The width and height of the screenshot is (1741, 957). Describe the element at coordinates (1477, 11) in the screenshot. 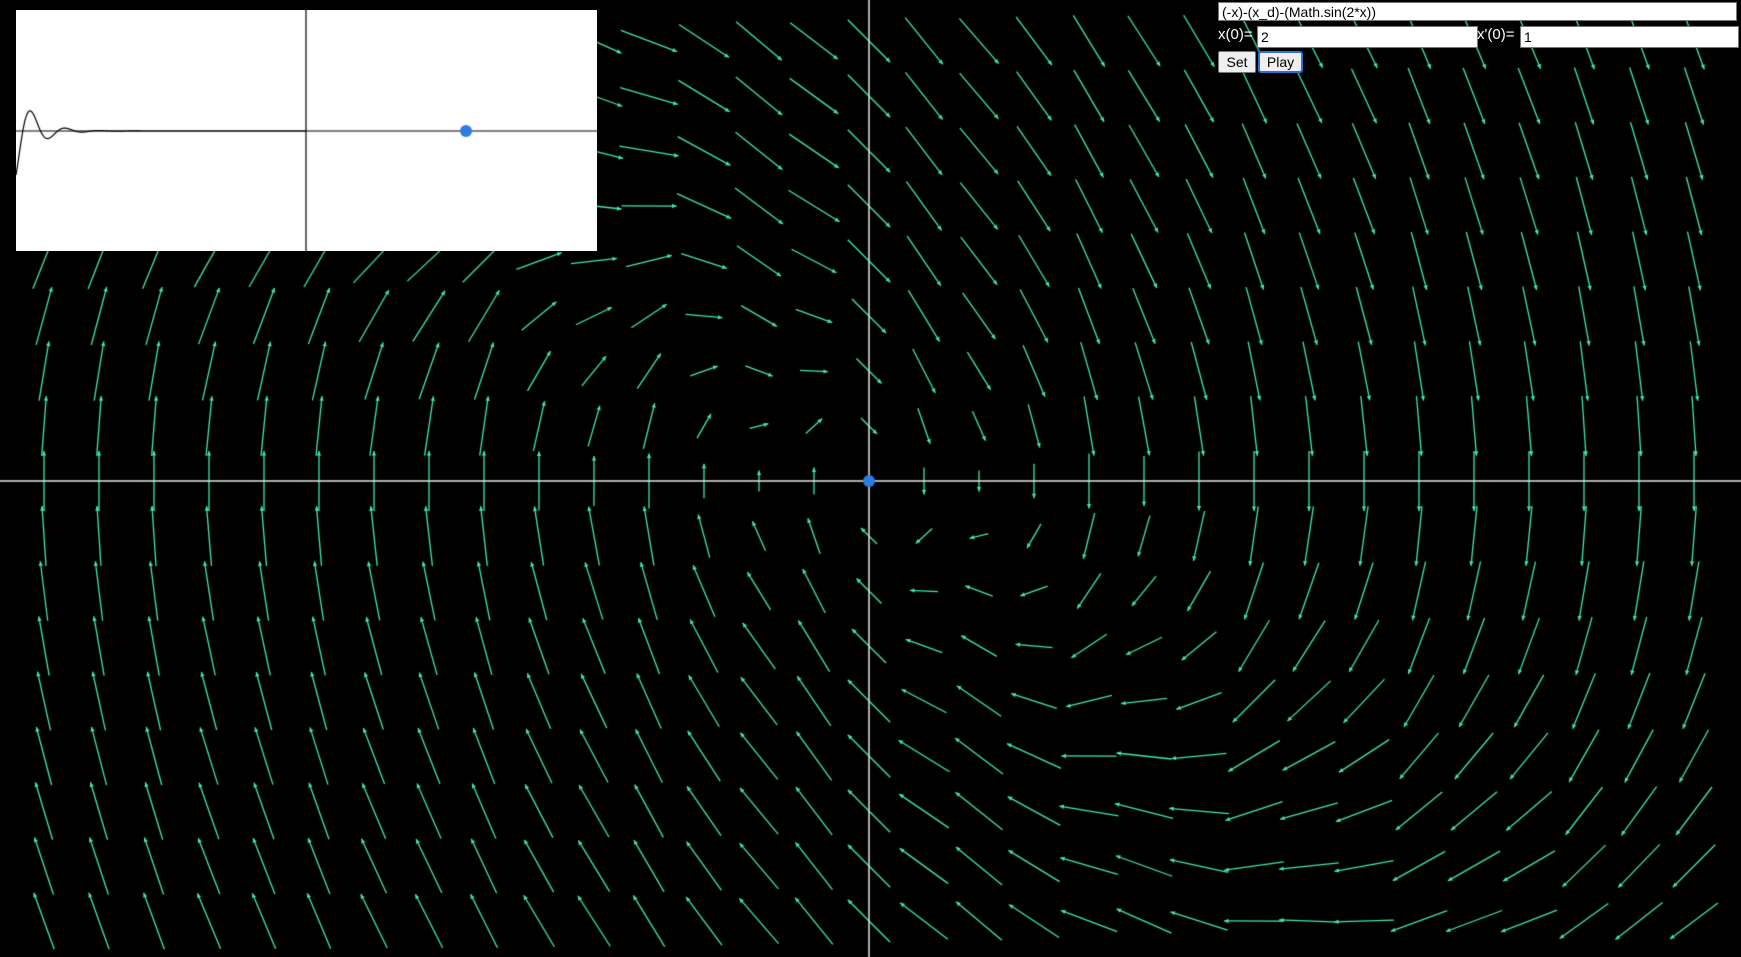

I see `expression-input` at that location.